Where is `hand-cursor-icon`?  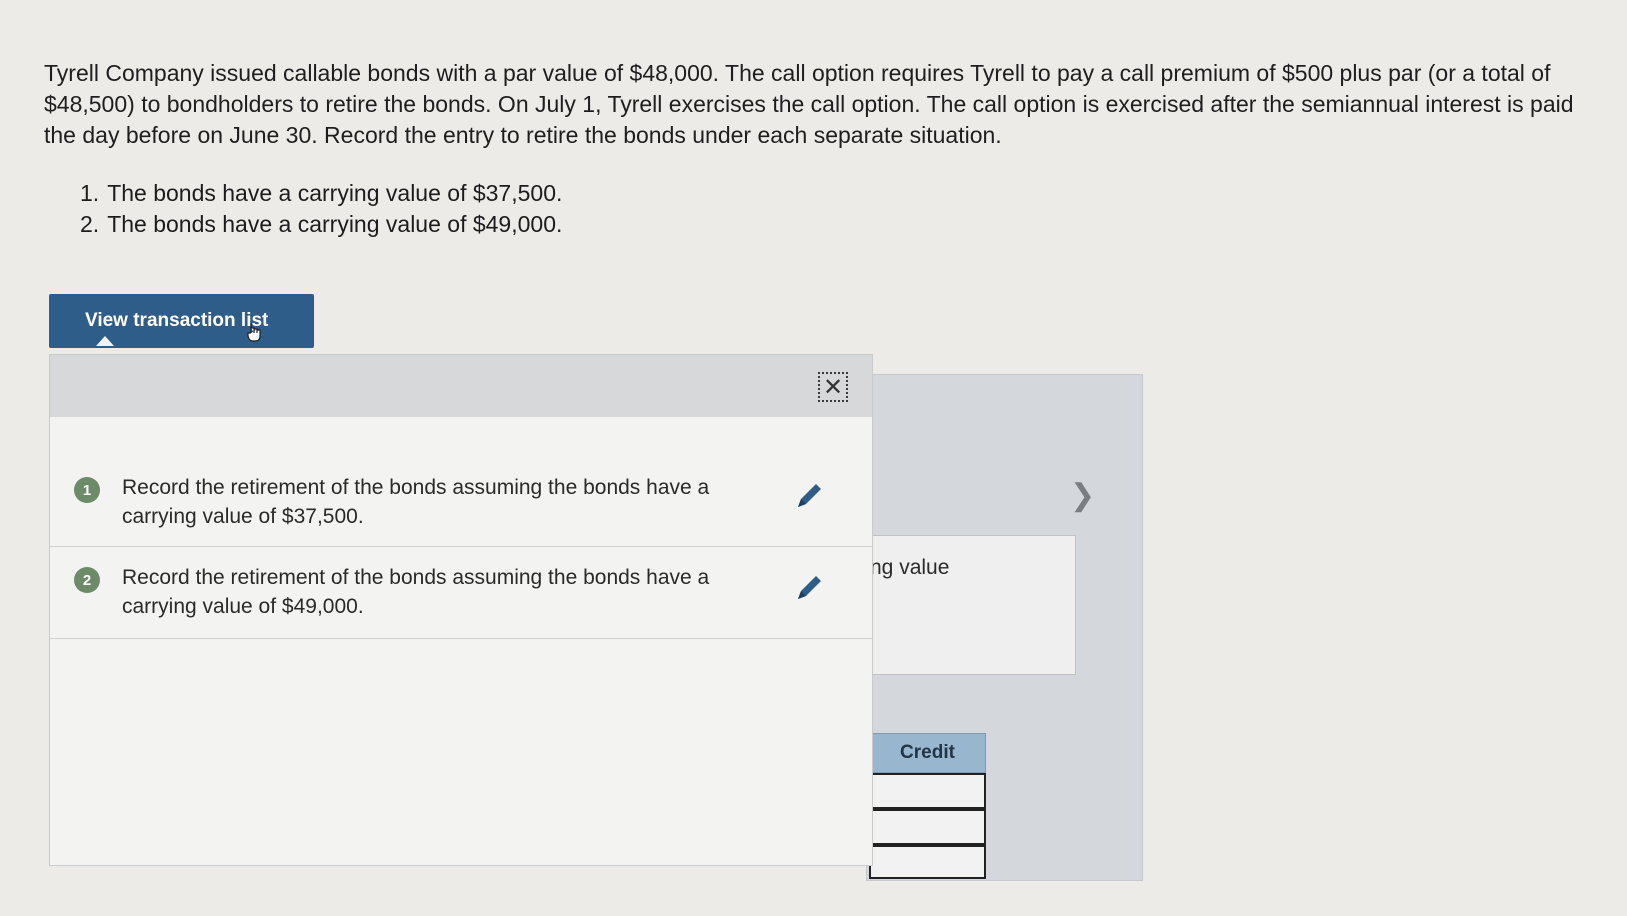
hand-cursor-icon is located at coordinates (254, 332).